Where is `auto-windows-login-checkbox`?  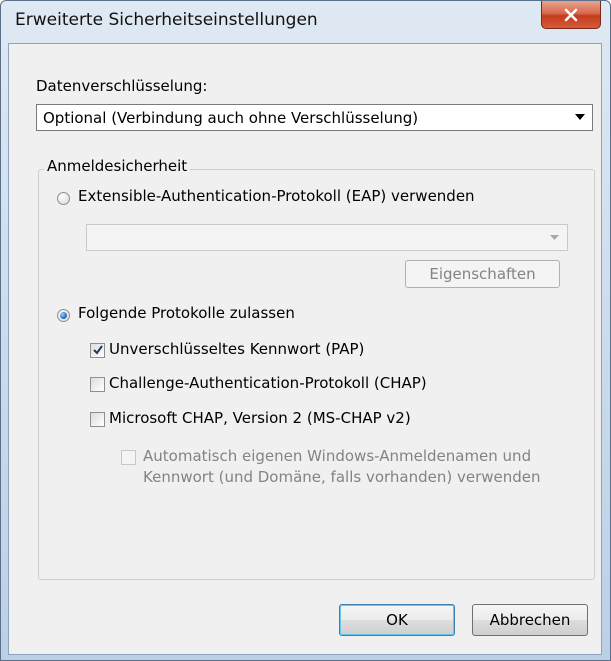
auto-windows-login-checkbox is located at coordinates (128, 457).